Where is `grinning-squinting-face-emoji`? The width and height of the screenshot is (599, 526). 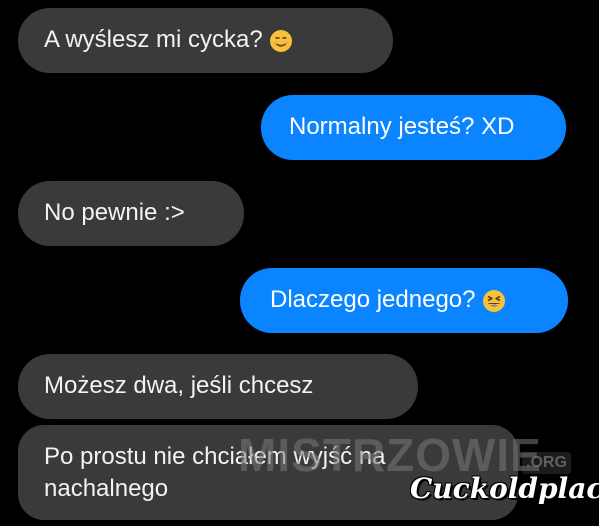 grinning-squinting-face-emoji is located at coordinates (494, 301).